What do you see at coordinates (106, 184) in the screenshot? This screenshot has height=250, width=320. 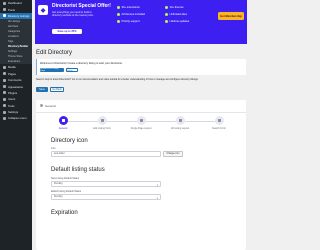 I see `new-status-select: Pending ▾` at bounding box center [106, 184].